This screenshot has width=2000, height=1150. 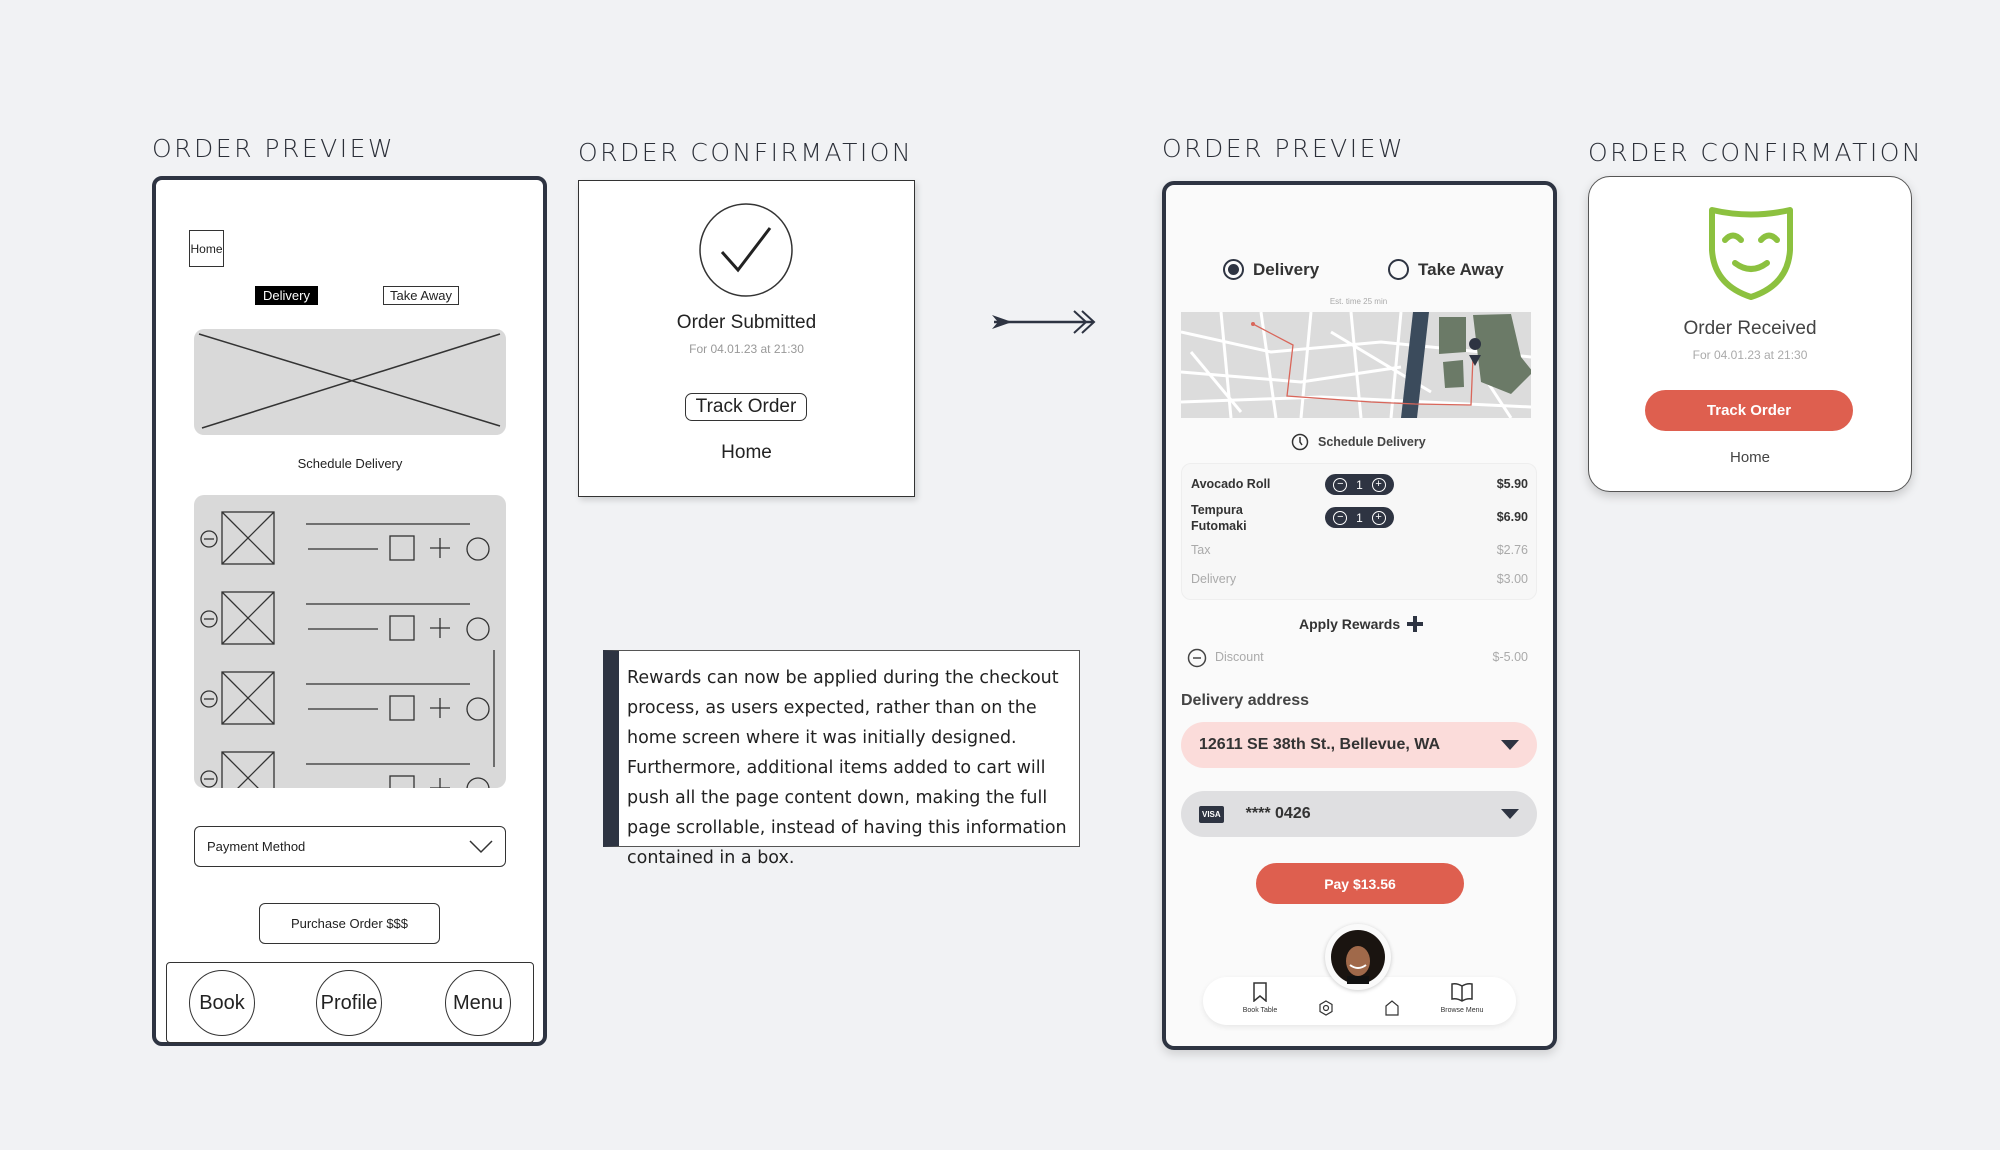 I want to click on arrow-right-icon, so click(x=1044, y=322).